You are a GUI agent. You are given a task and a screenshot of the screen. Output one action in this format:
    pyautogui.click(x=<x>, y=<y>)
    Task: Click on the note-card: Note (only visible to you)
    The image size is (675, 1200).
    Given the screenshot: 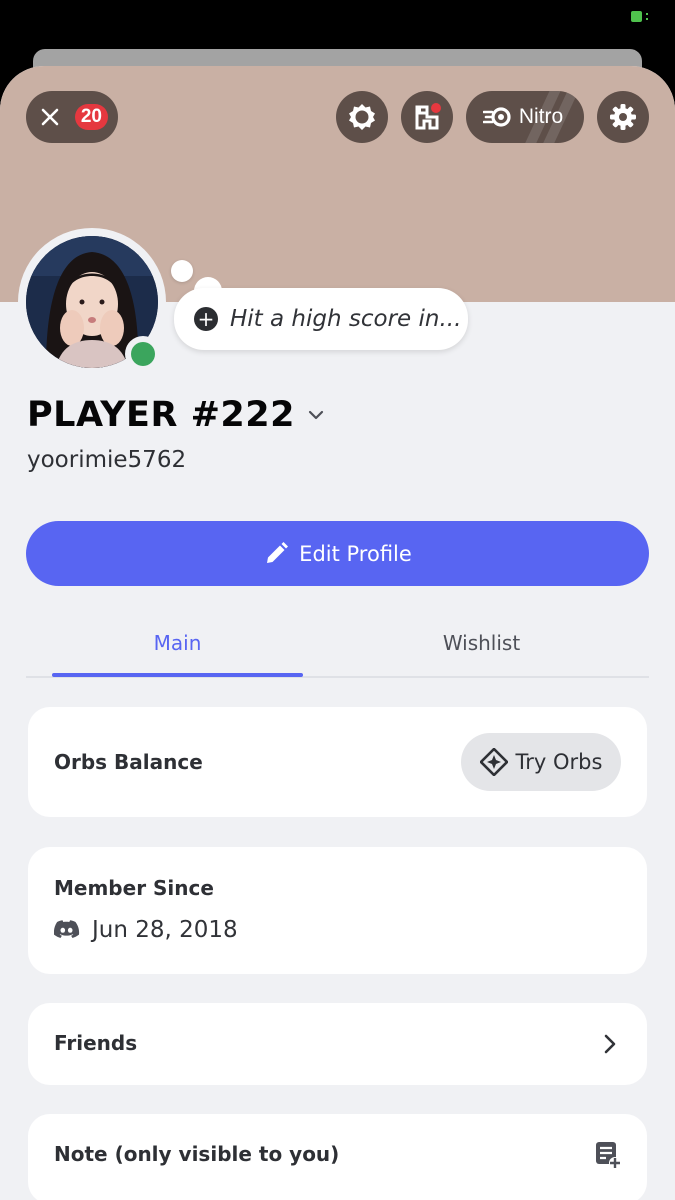 What is the action you would take?
    pyautogui.click(x=337, y=1157)
    